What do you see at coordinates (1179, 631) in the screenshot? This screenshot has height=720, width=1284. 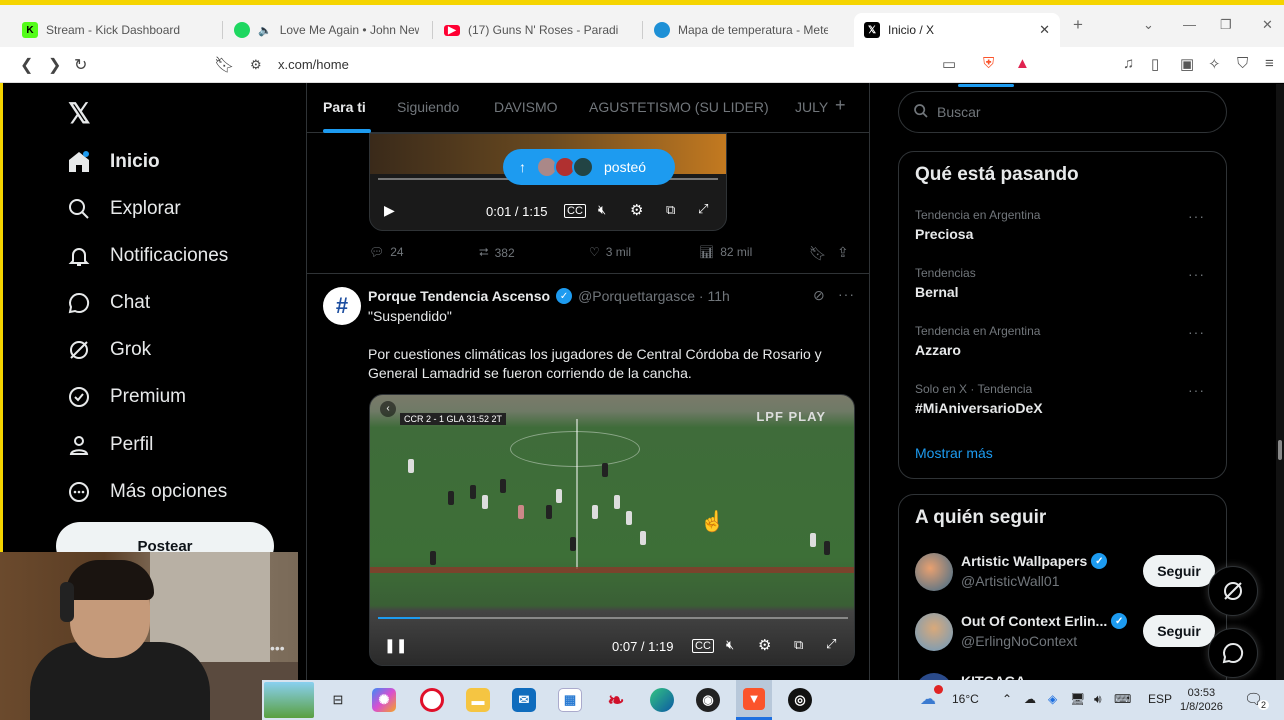 I see `follow-button: Seguir` at bounding box center [1179, 631].